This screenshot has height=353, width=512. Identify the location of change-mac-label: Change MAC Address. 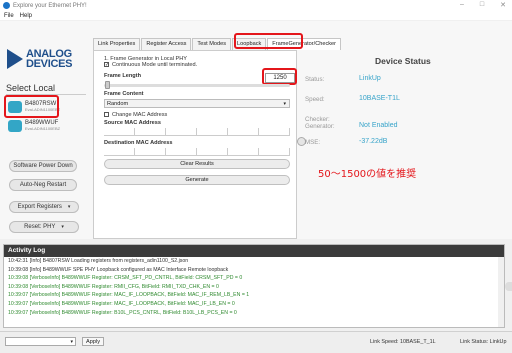
(140, 115).